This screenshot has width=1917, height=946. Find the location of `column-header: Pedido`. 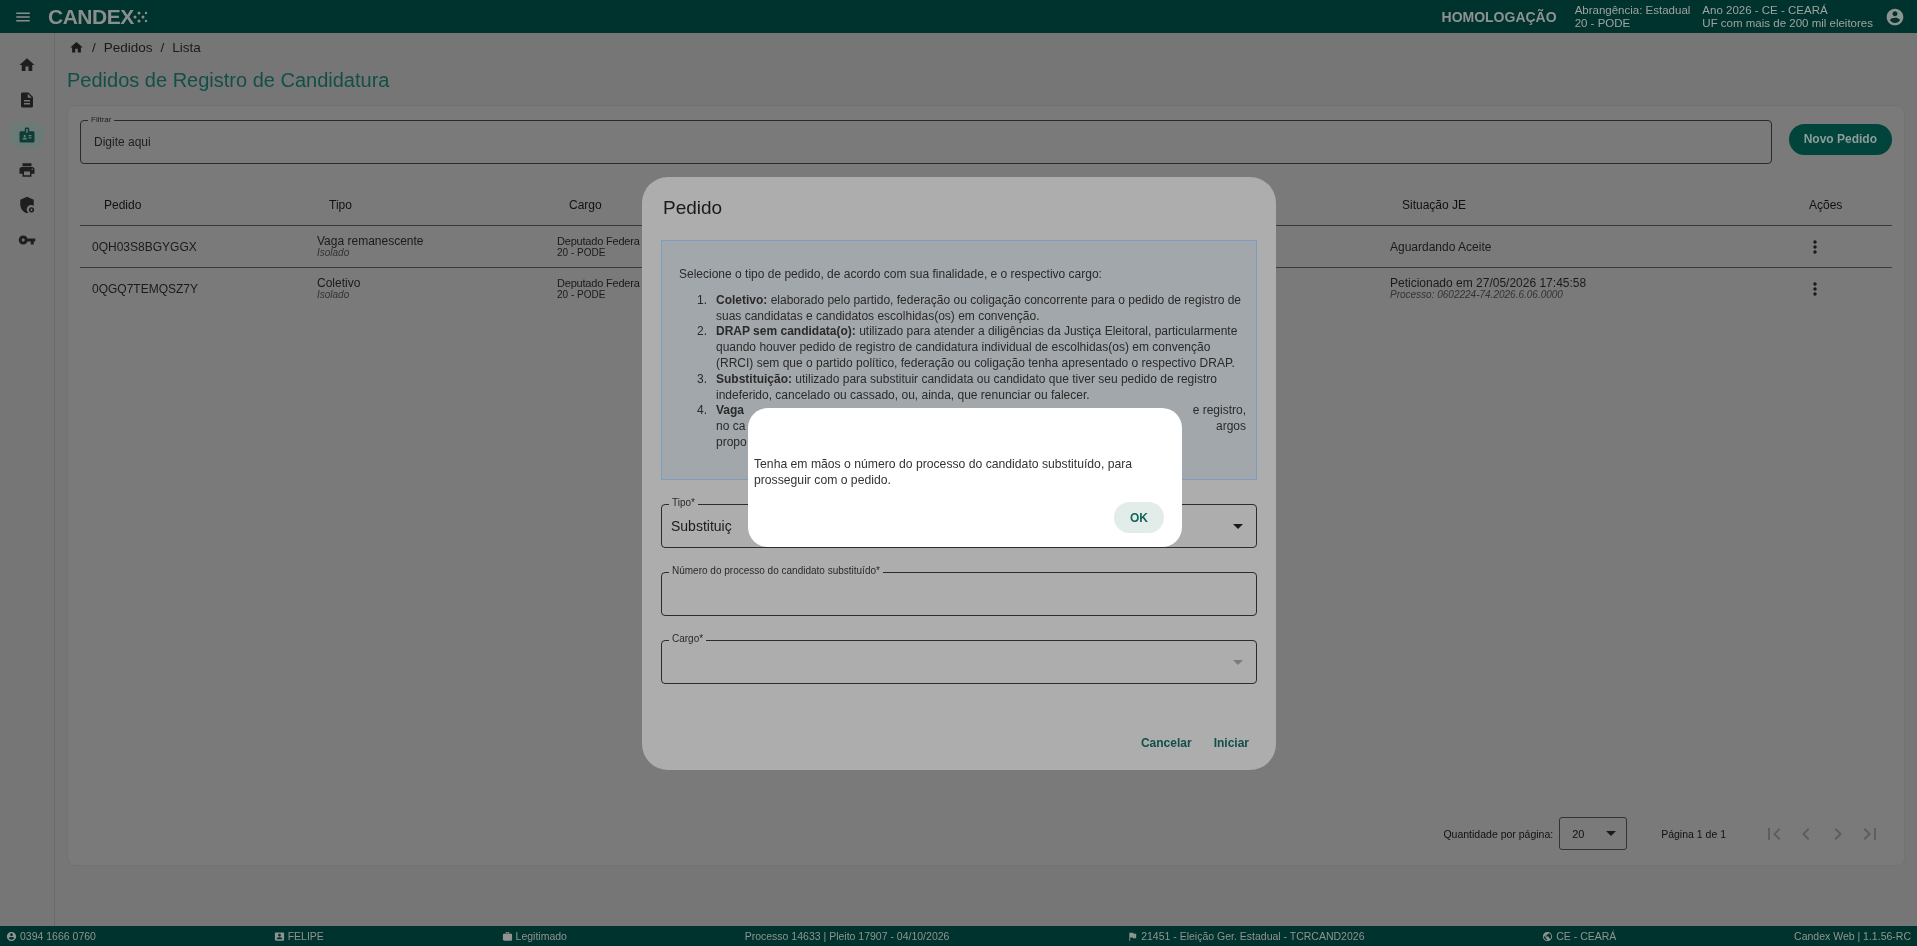

column-header: Pedido is located at coordinates (122, 205).